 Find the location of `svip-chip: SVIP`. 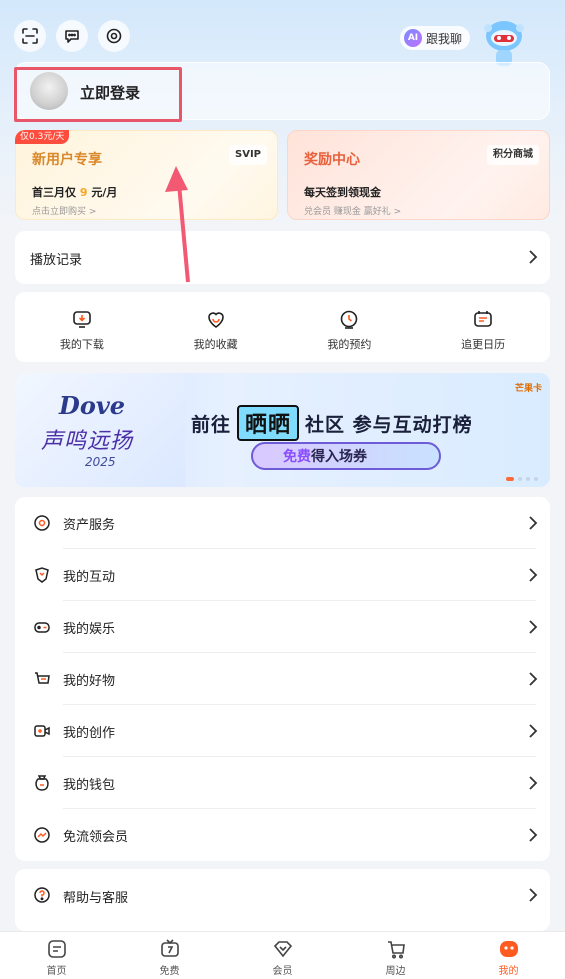

svip-chip: SVIP is located at coordinates (248, 155).